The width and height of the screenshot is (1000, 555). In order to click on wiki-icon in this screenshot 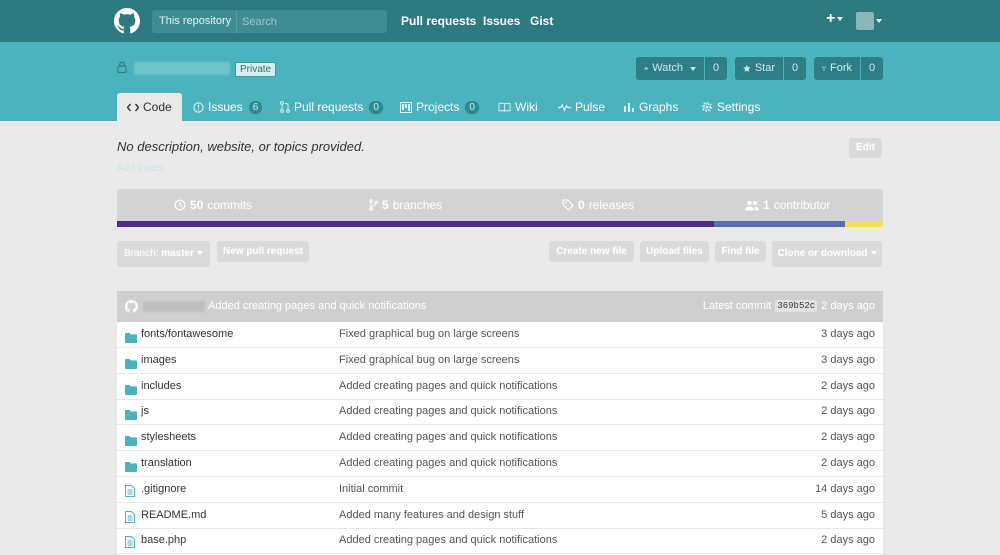, I will do `click(504, 107)`.